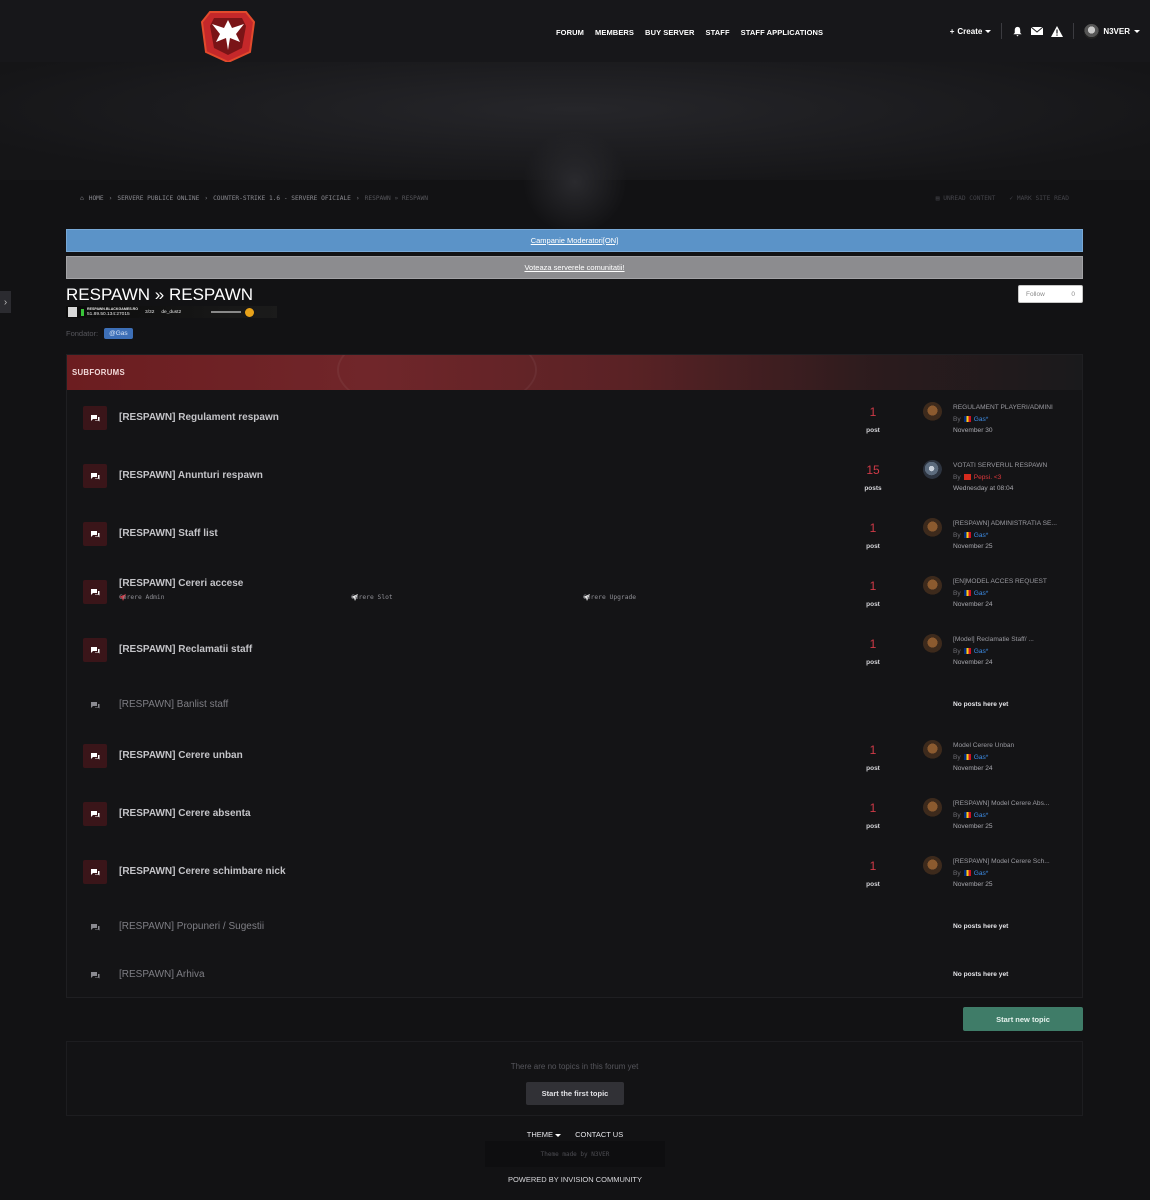 This screenshot has width=1150, height=1200. Describe the element at coordinates (173, 704) in the screenshot. I see `subforum-title: [RESPAWN] Banlist staff` at that location.